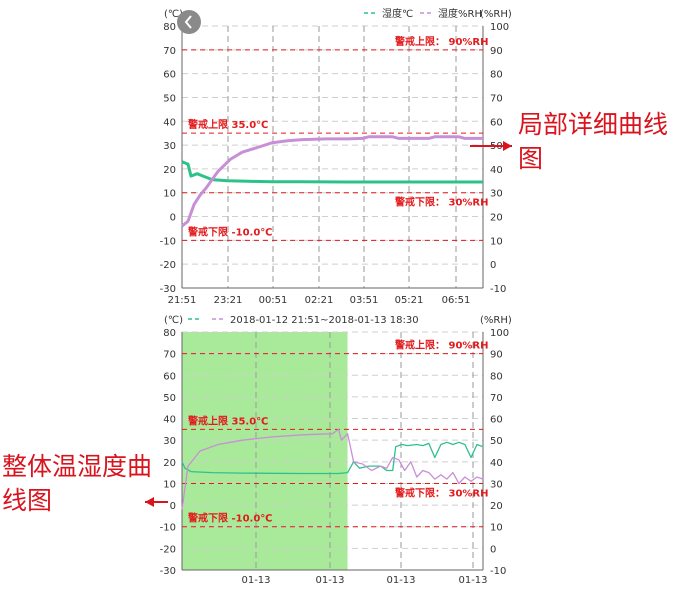  Describe the element at coordinates (397, 13) in the screenshot. I see `legend-label-temperature: 湿度℃` at that location.